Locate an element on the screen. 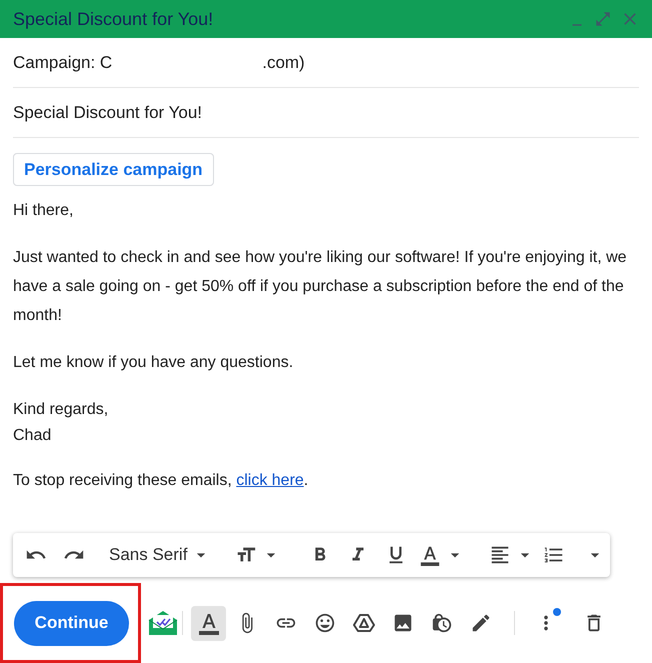 The height and width of the screenshot is (663, 652). body-text: Chad is located at coordinates (32, 436).